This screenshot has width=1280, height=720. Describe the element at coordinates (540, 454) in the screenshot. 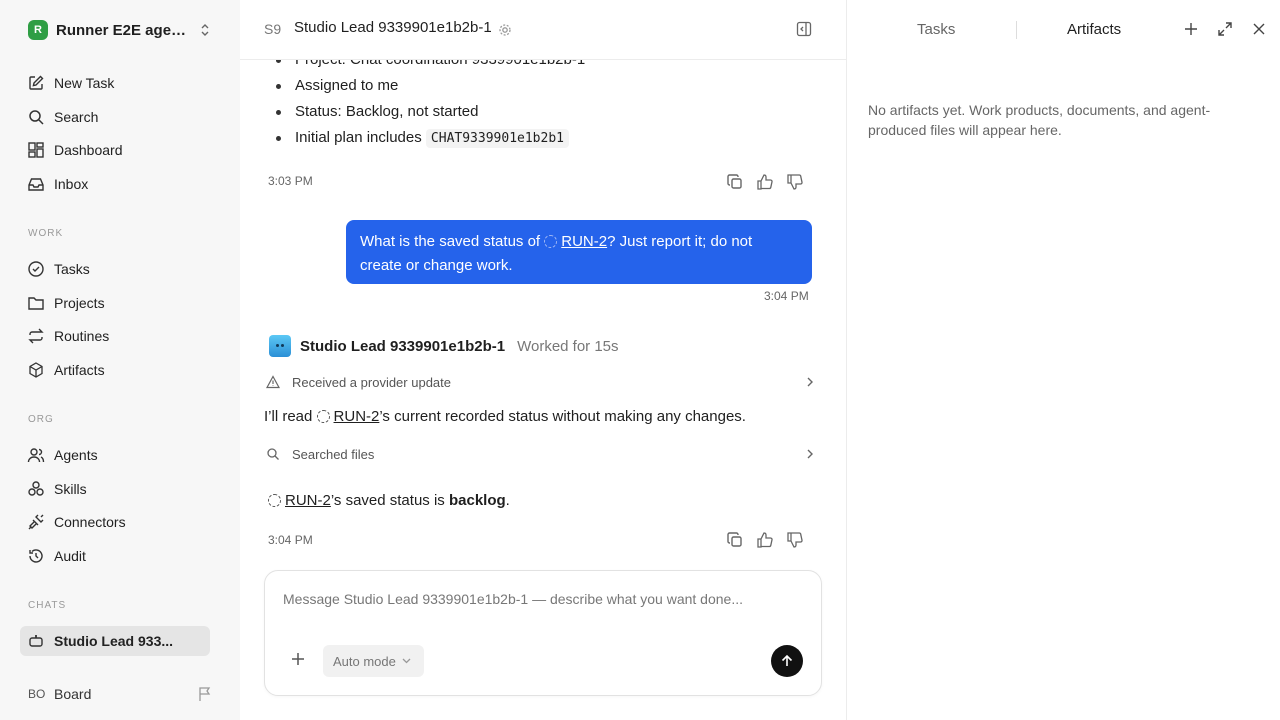

I see `tool-call-searched-files: Searched files` at that location.